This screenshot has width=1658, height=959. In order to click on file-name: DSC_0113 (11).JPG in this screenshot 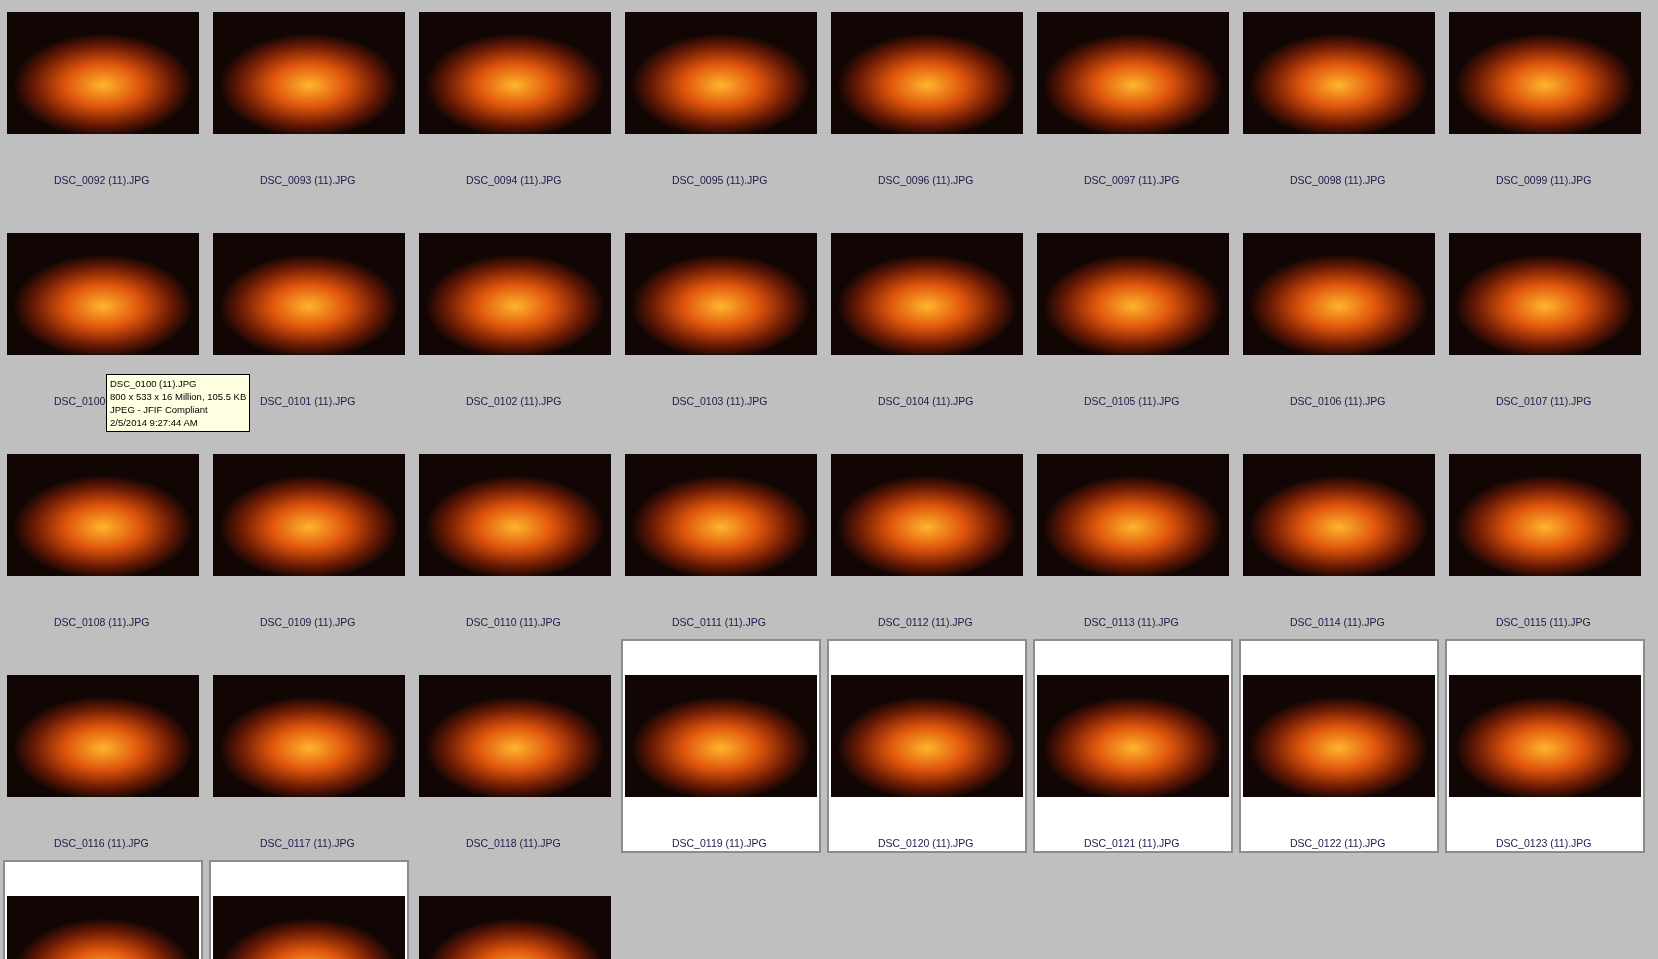, I will do `click(1131, 622)`.